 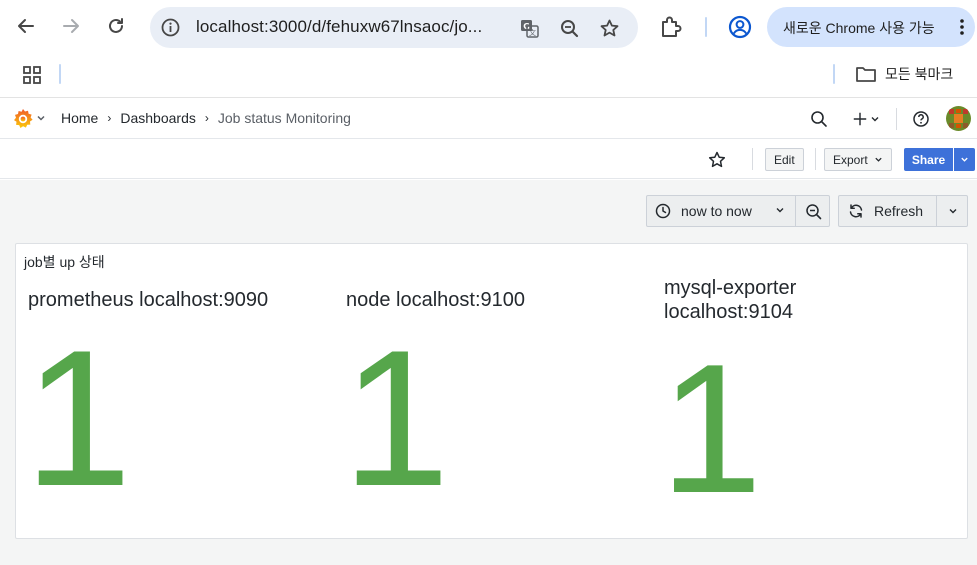 I want to click on bookmark-star-button, so click(x=609, y=28).